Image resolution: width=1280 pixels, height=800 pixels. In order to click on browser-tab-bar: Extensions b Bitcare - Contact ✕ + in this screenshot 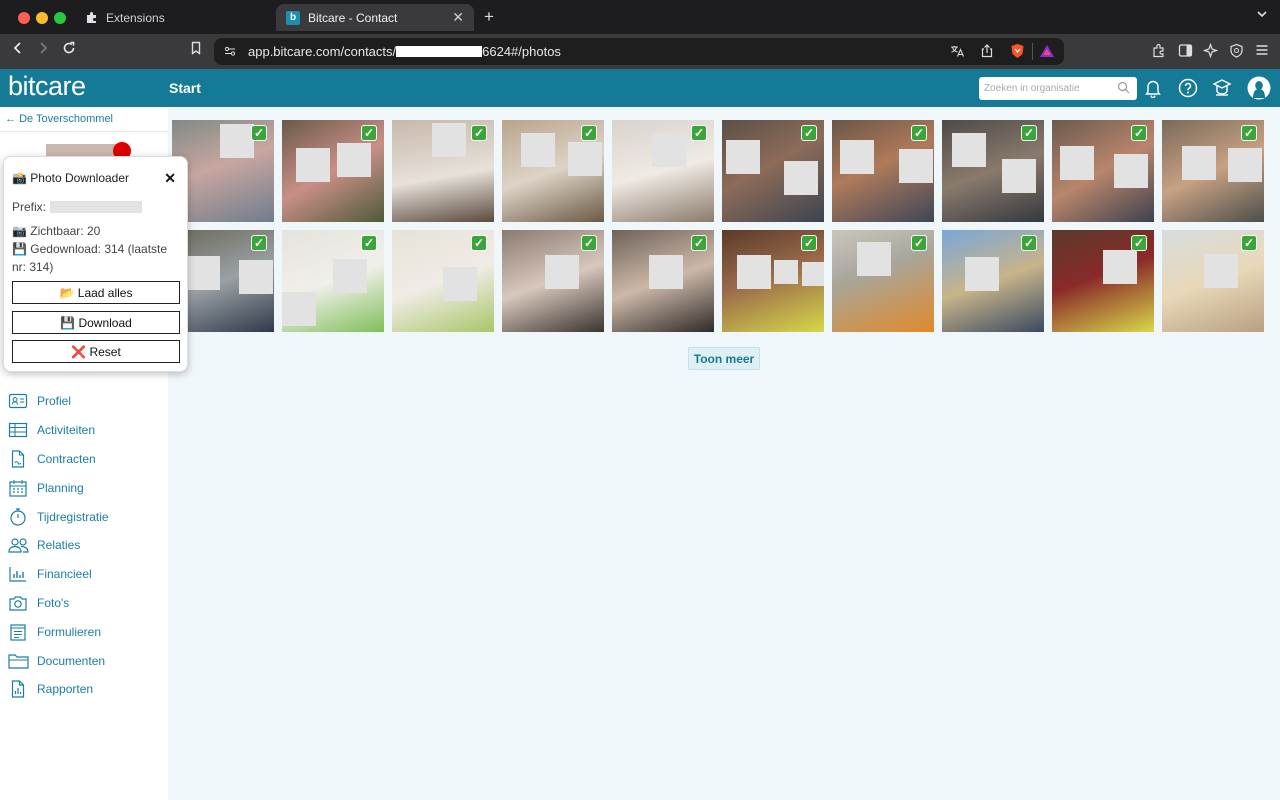, I will do `click(640, 17)`.